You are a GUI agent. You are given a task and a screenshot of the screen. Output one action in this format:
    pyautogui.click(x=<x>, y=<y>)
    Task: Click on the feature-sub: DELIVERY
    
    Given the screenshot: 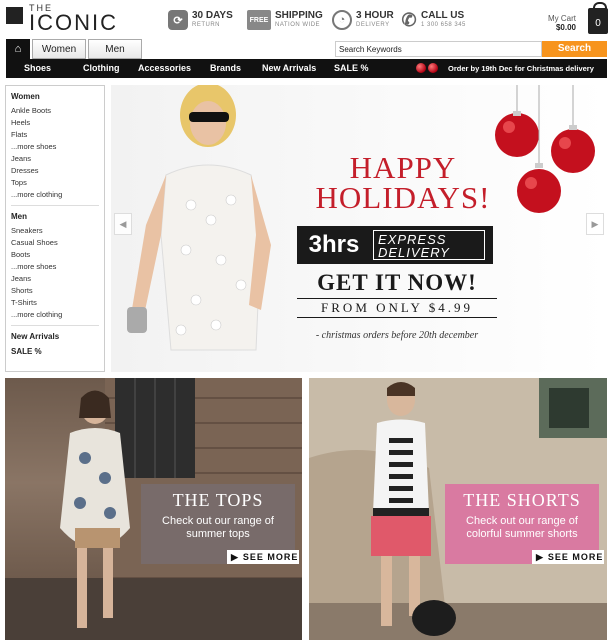 What is the action you would take?
    pyautogui.click(x=373, y=25)
    